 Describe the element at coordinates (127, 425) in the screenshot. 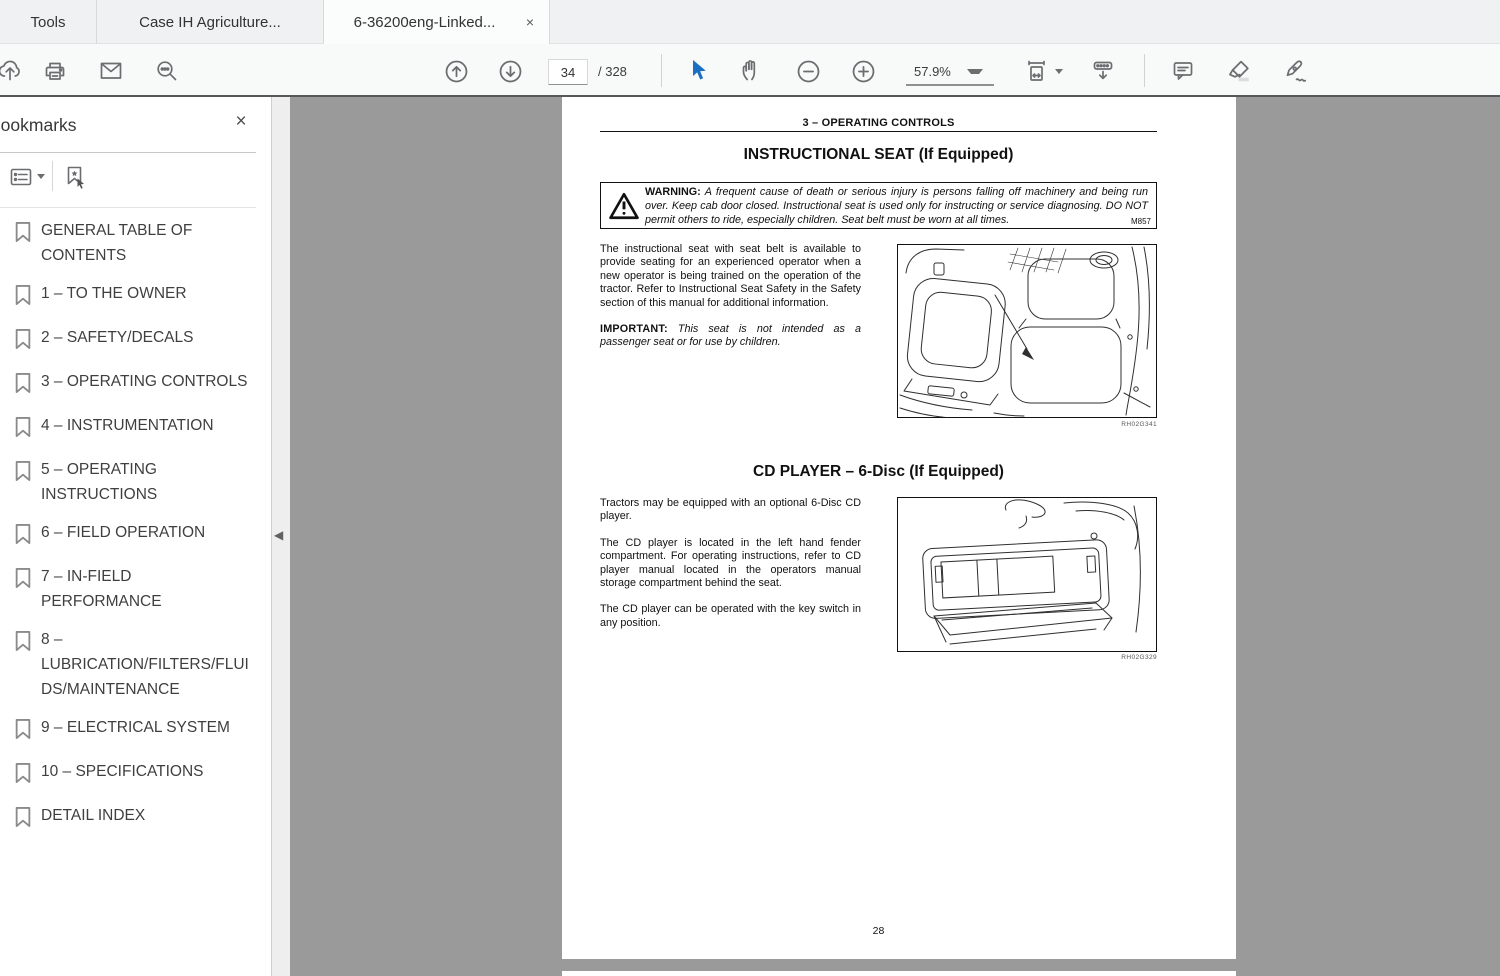

I see `bookmark-label: 4 – INSTRUMENTATION` at that location.